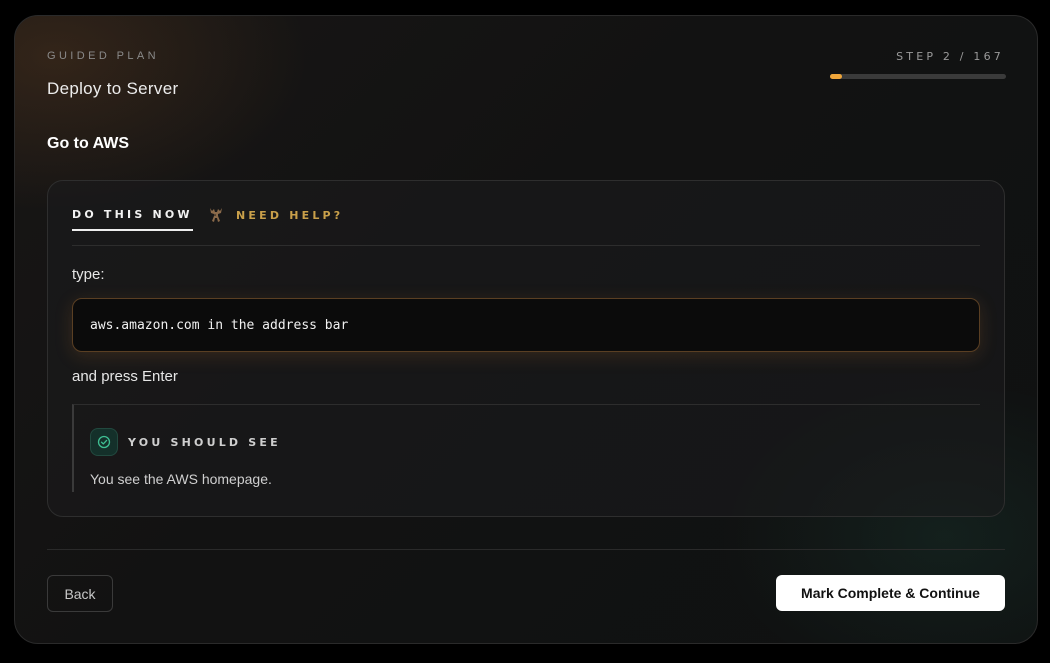 The width and height of the screenshot is (1050, 663). What do you see at coordinates (950, 56) in the screenshot?
I see `step-counter: STEP 2 / 167` at bounding box center [950, 56].